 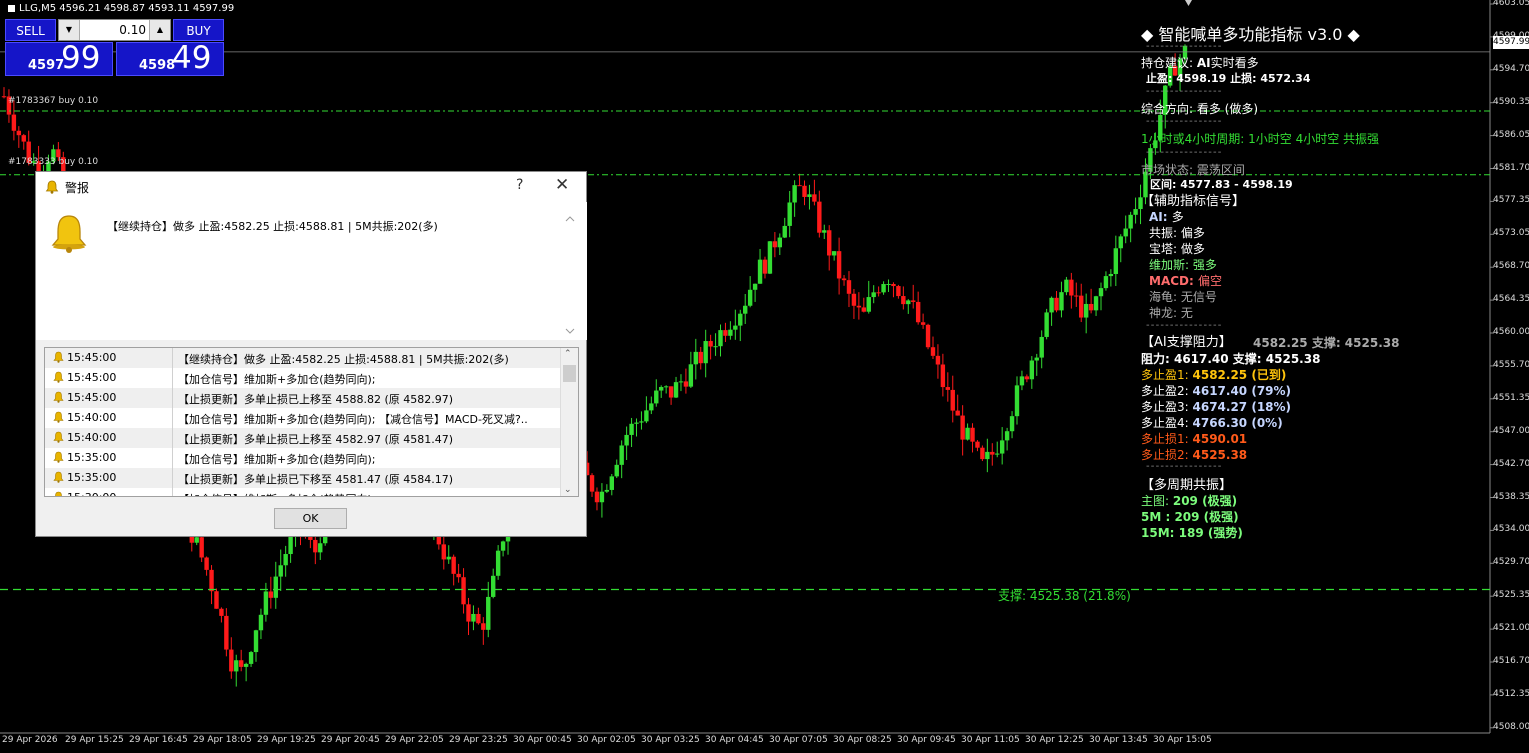 I want to click on close-icon: ✕, so click(x=562, y=185).